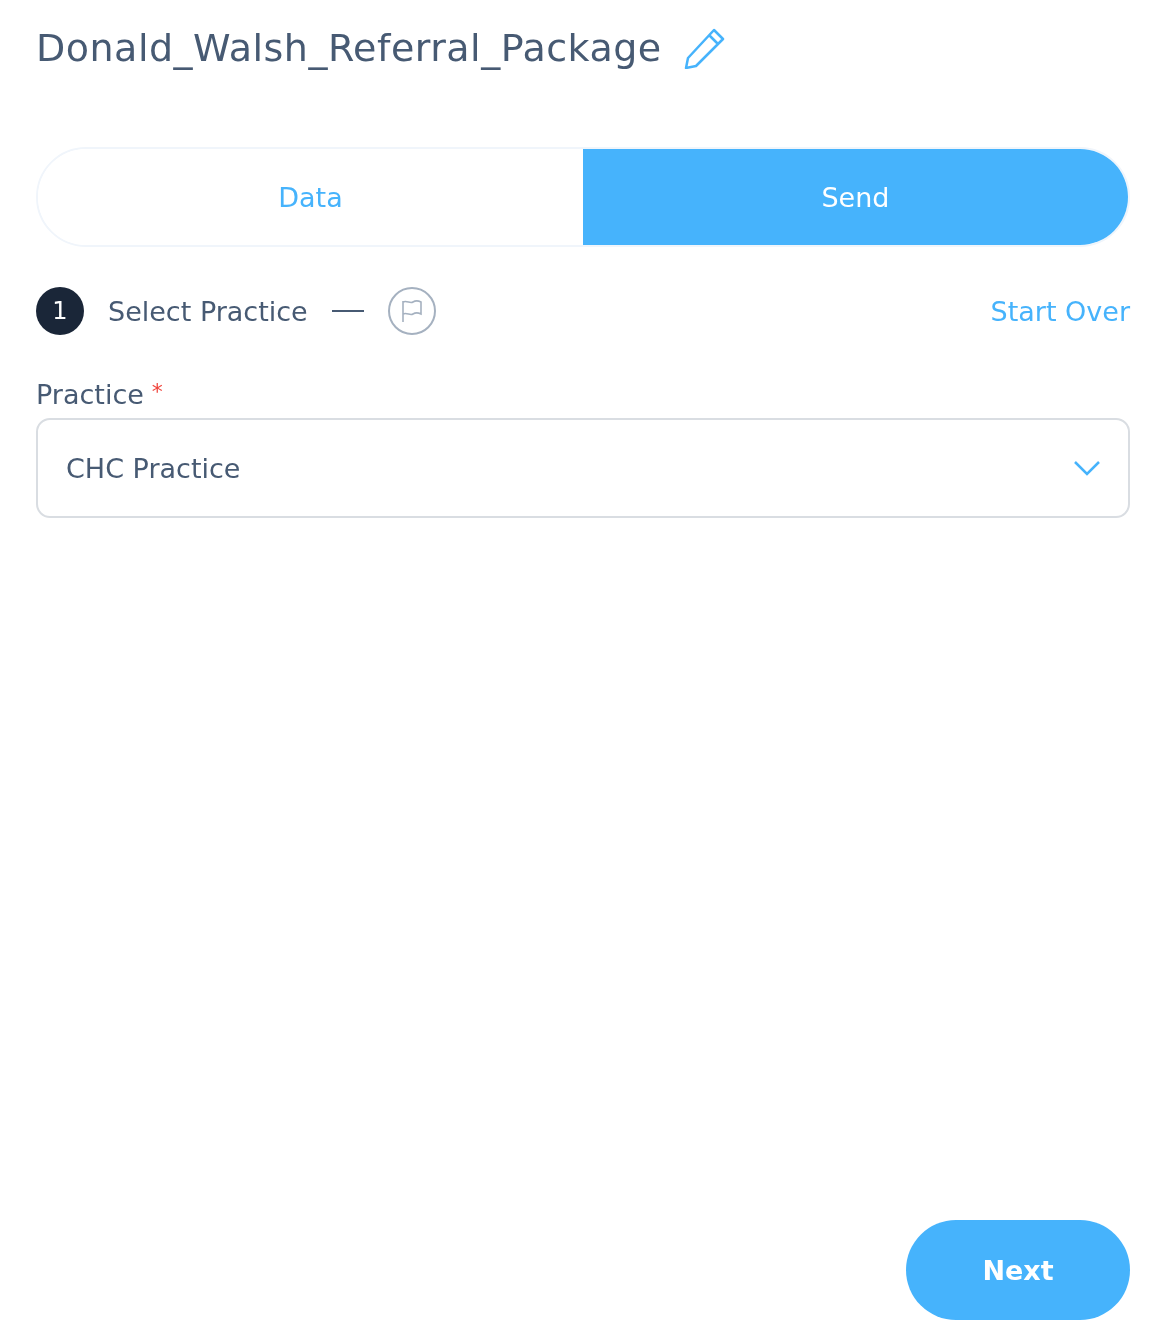 The image size is (1162, 1334). I want to click on pencil-icon, so click(704, 48).